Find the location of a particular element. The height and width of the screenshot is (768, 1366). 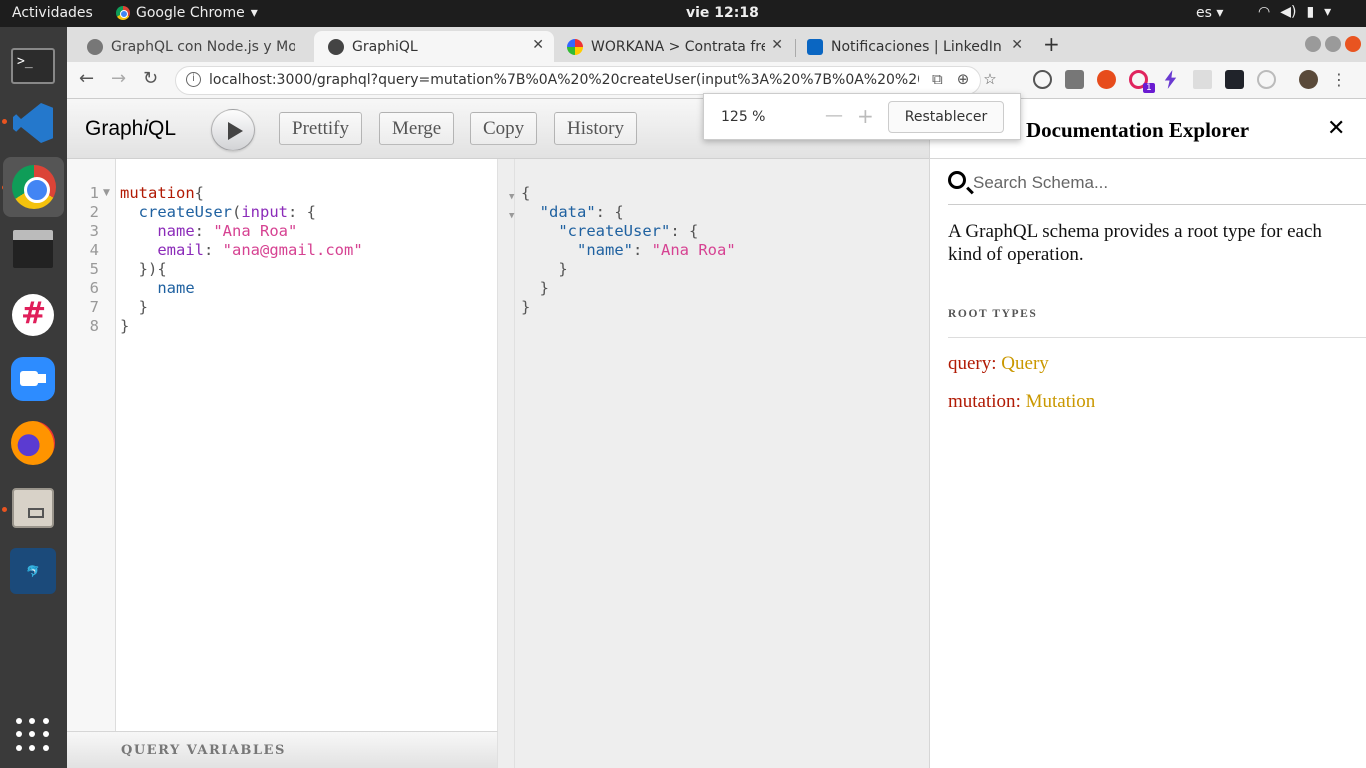

query-variables-bar: QUERY VARIABLES is located at coordinates (282, 749).